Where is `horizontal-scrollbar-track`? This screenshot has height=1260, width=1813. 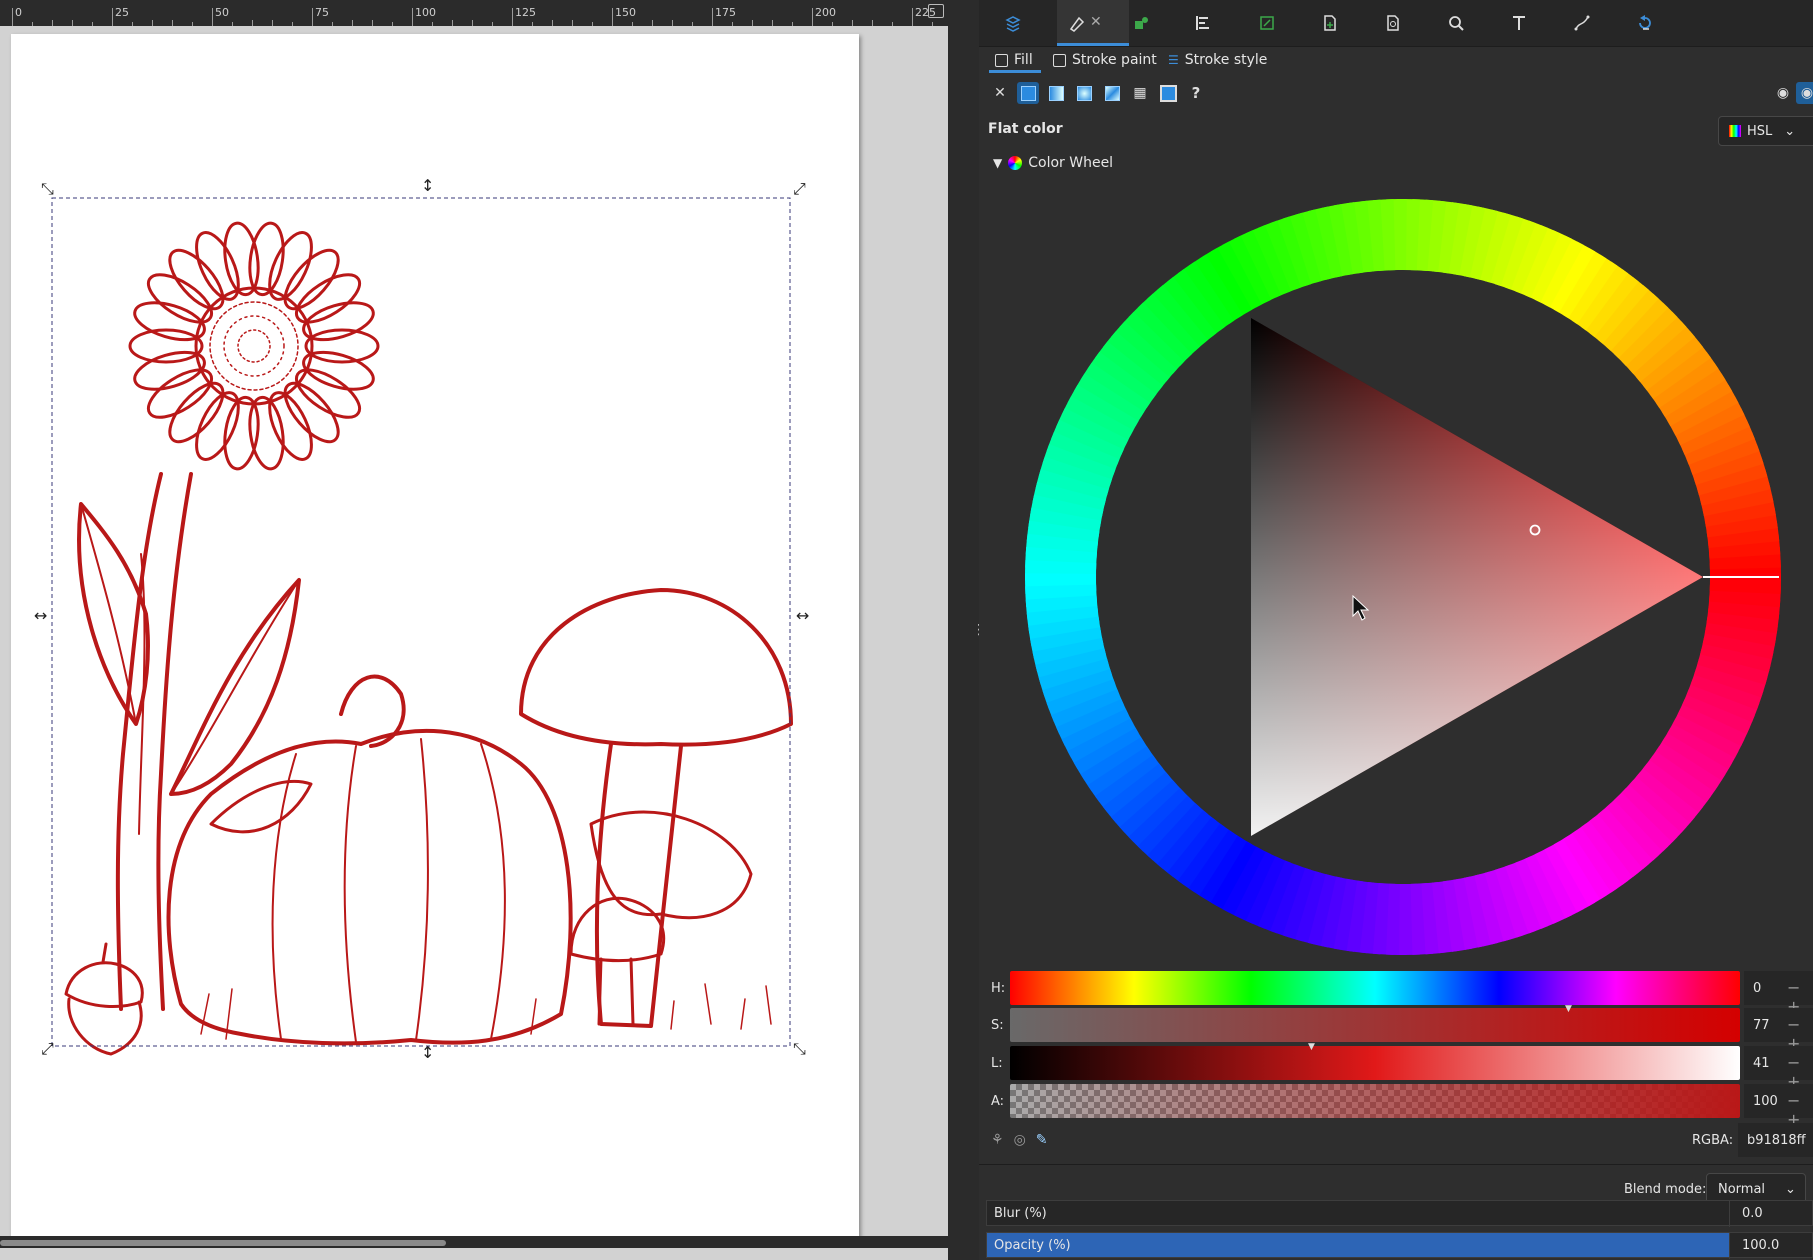
horizontal-scrollbar-track is located at coordinates (474, 1242).